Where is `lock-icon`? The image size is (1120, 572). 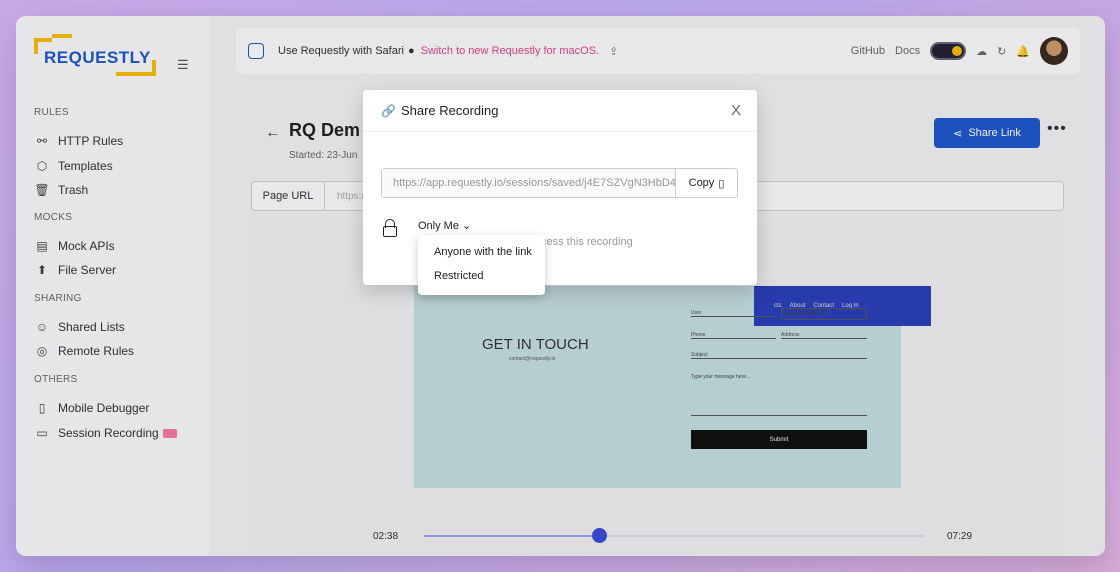
lock-icon is located at coordinates (390, 228).